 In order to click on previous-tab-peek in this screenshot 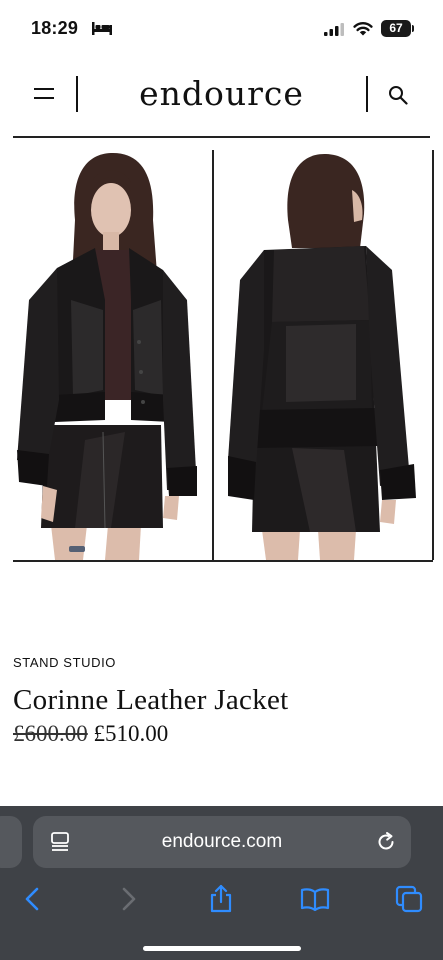, I will do `click(11, 842)`.